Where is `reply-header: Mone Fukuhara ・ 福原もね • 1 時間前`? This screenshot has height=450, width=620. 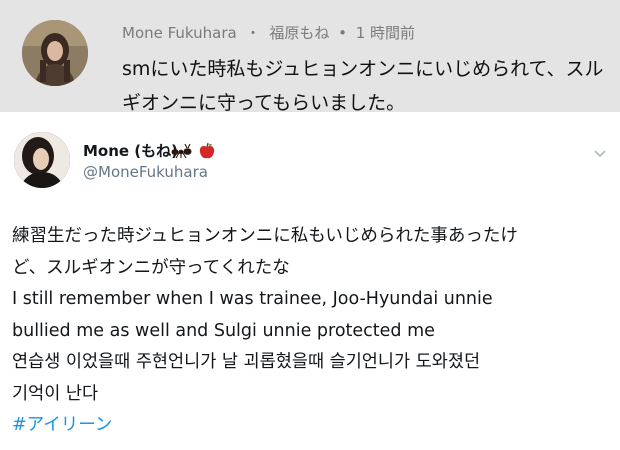
reply-header: Mone Fukuhara ・ 福原もね • 1 時間前 is located at coordinates (270, 32).